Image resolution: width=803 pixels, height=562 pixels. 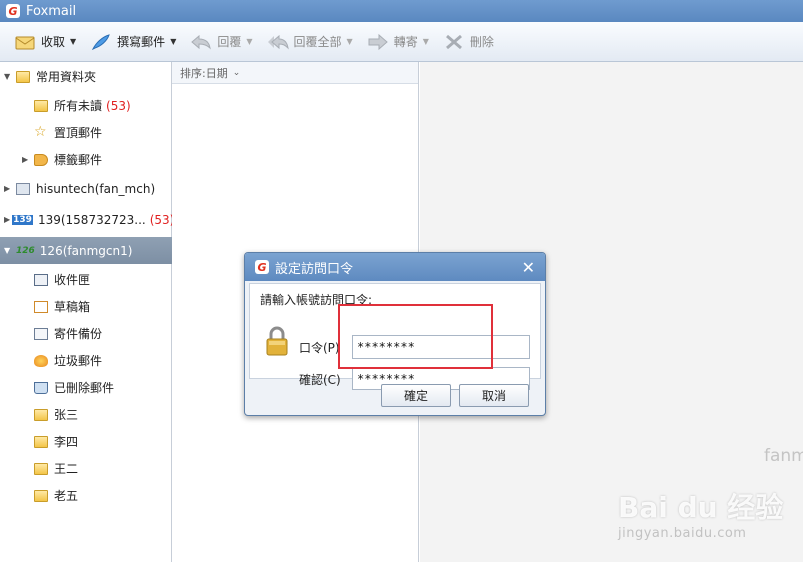 What do you see at coordinates (528, 267) in the screenshot?
I see `close-icon: ✕` at bounding box center [528, 267].